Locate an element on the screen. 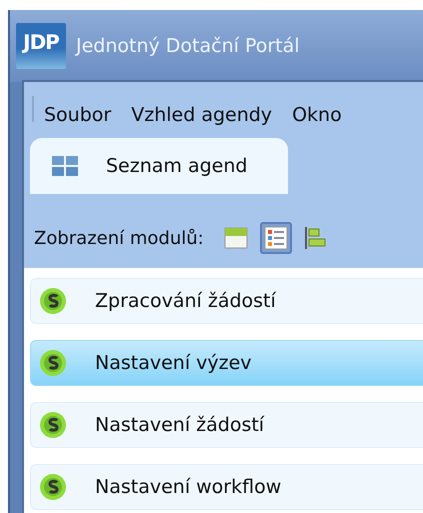  tile-view-icon is located at coordinates (236, 238).